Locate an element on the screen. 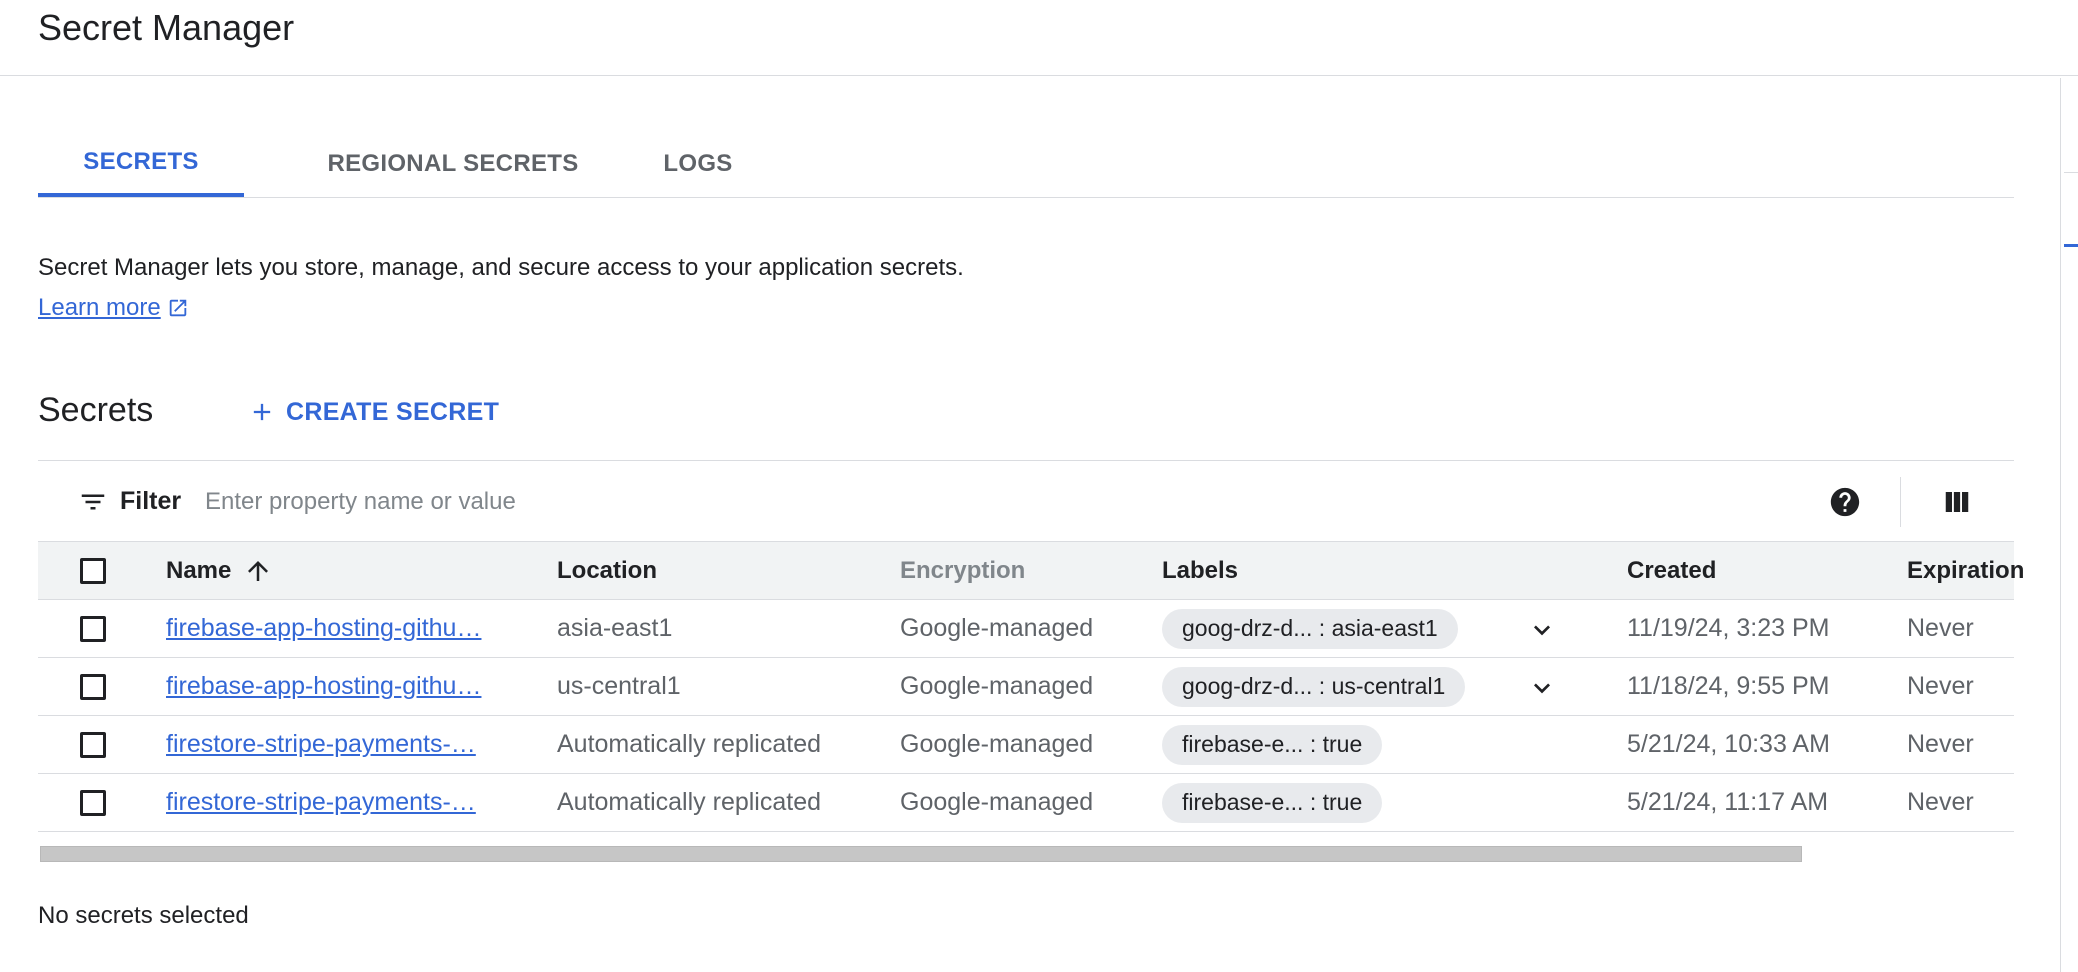 The height and width of the screenshot is (972, 2078). filter-label: Filter is located at coordinates (151, 501).